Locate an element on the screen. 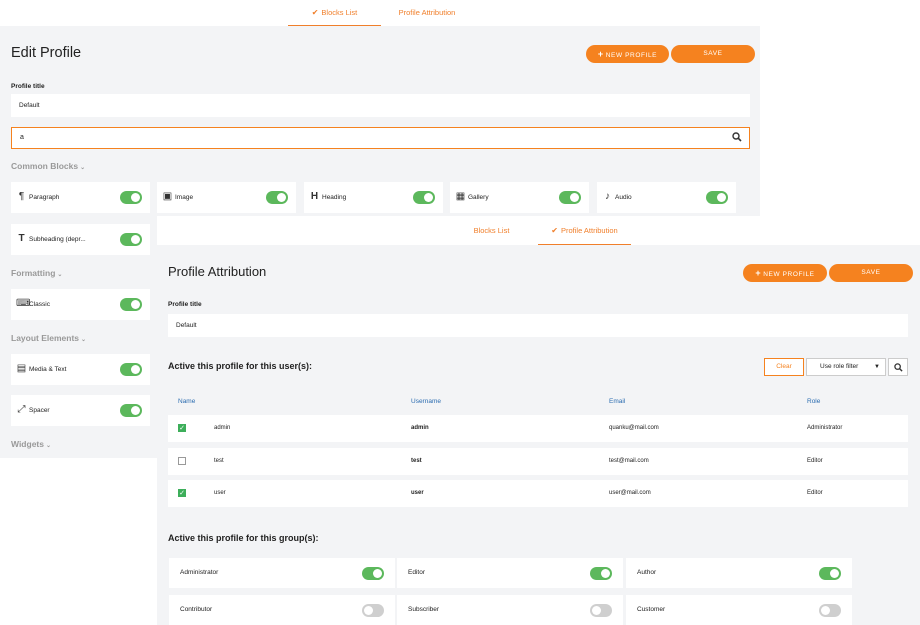 Image resolution: width=920 pixels, height=625 pixels. group-administrator: Administrator is located at coordinates (282, 573).